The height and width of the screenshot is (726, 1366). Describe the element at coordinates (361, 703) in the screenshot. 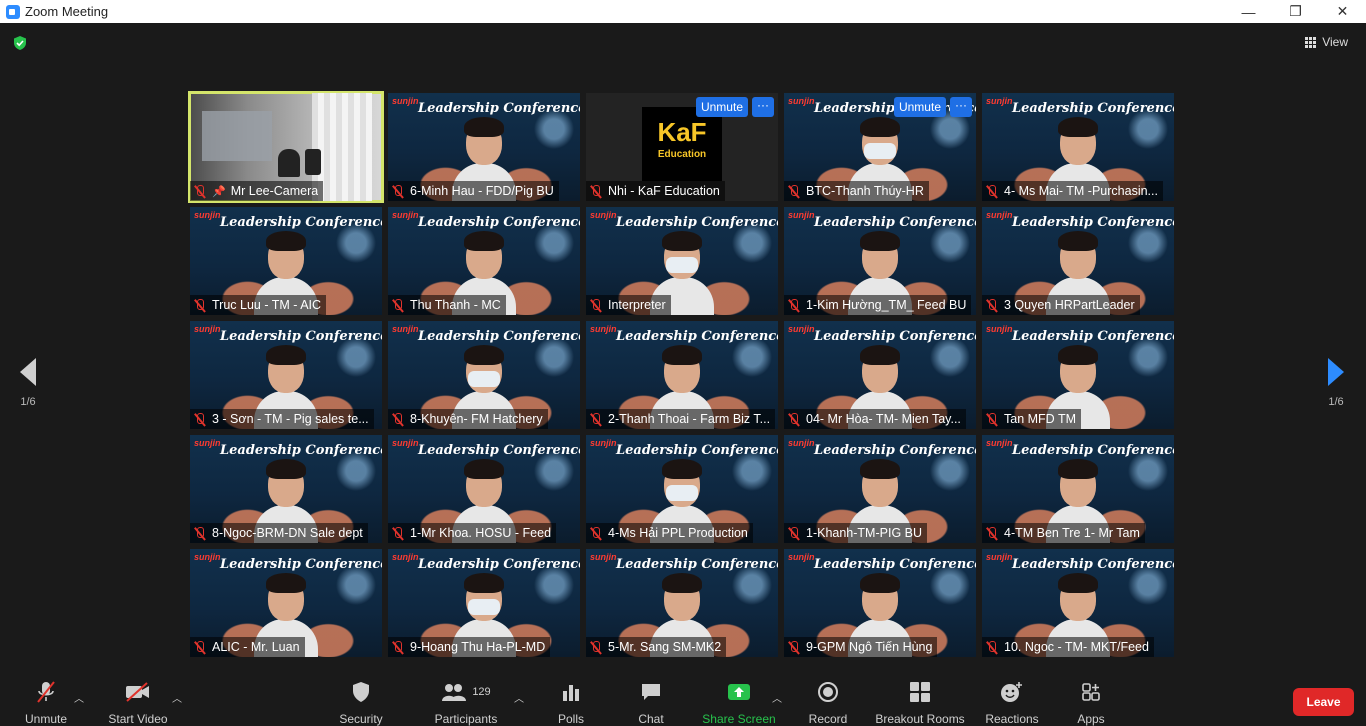

I see `security-button: Security` at that location.